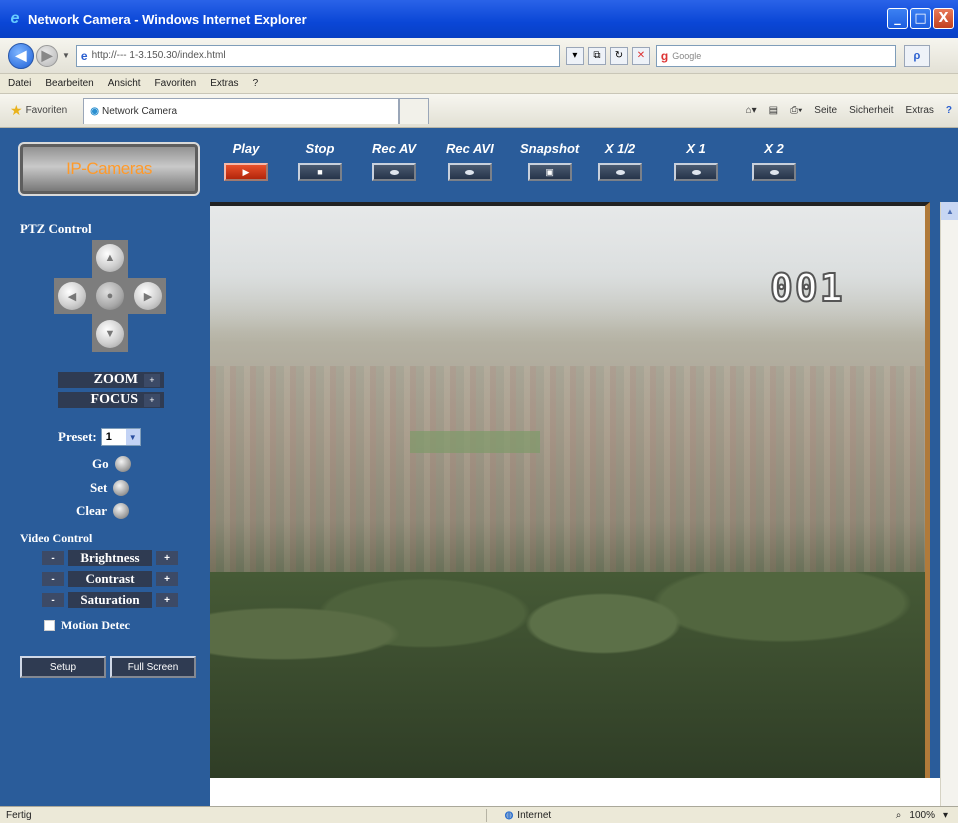 The width and height of the screenshot is (958, 823). Describe the element at coordinates (394, 148) in the screenshot. I see `rec-av-label: Rec AV` at that location.